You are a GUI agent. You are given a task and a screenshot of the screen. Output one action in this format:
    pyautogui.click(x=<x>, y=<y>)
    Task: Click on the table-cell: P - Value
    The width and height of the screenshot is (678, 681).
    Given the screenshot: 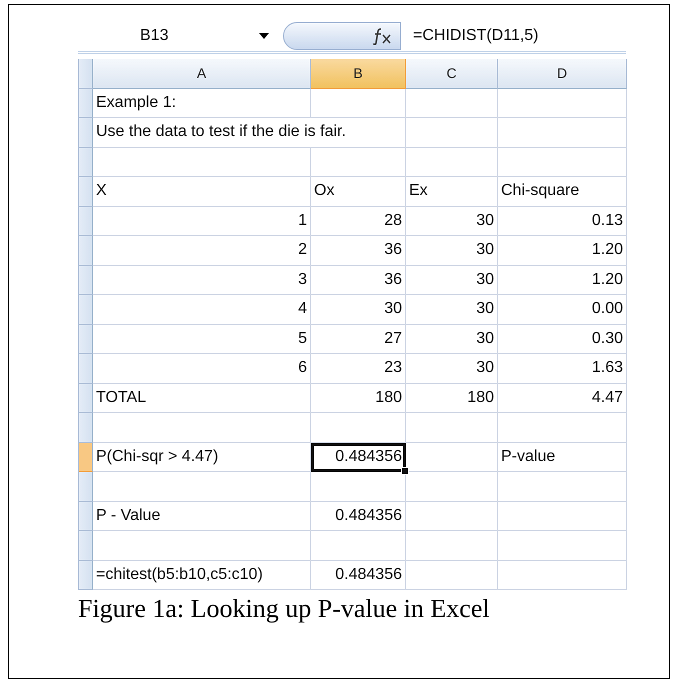 What is the action you would take?
    pyautogui.click(x=202, y=516)
    